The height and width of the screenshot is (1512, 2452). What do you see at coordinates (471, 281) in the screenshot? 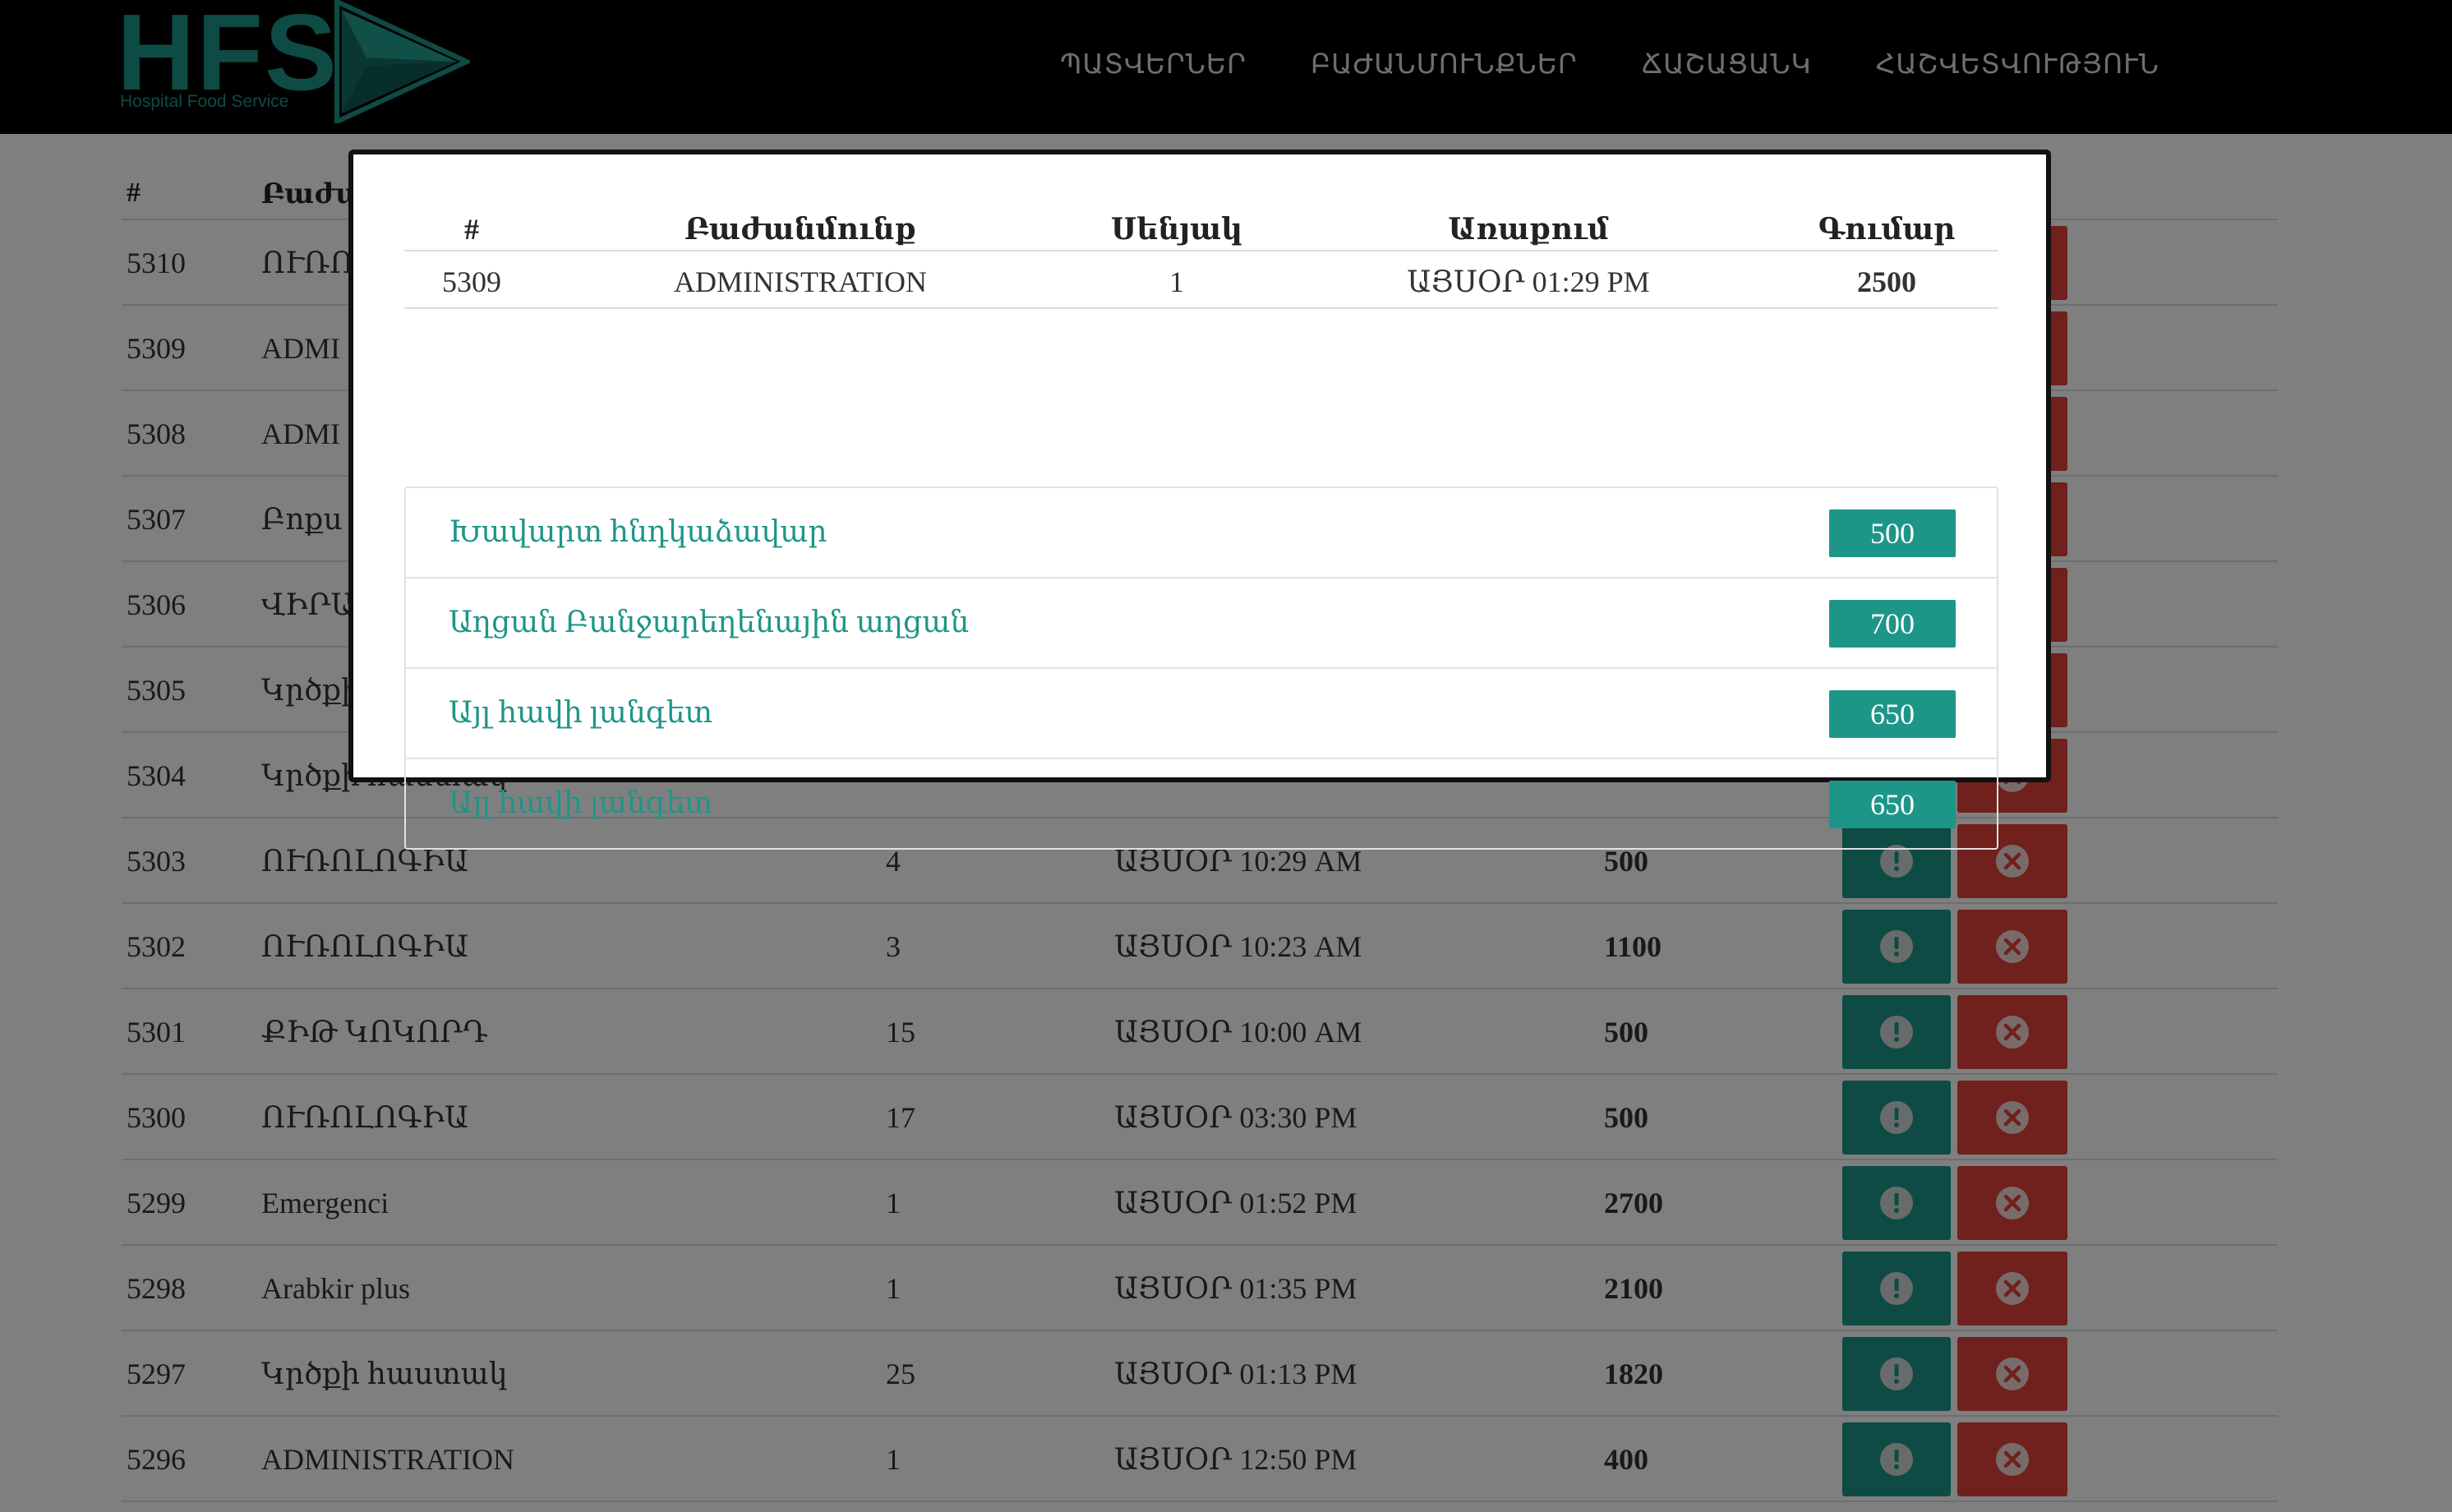
I see `order-id: 5309` at bounding box center [471, 281].